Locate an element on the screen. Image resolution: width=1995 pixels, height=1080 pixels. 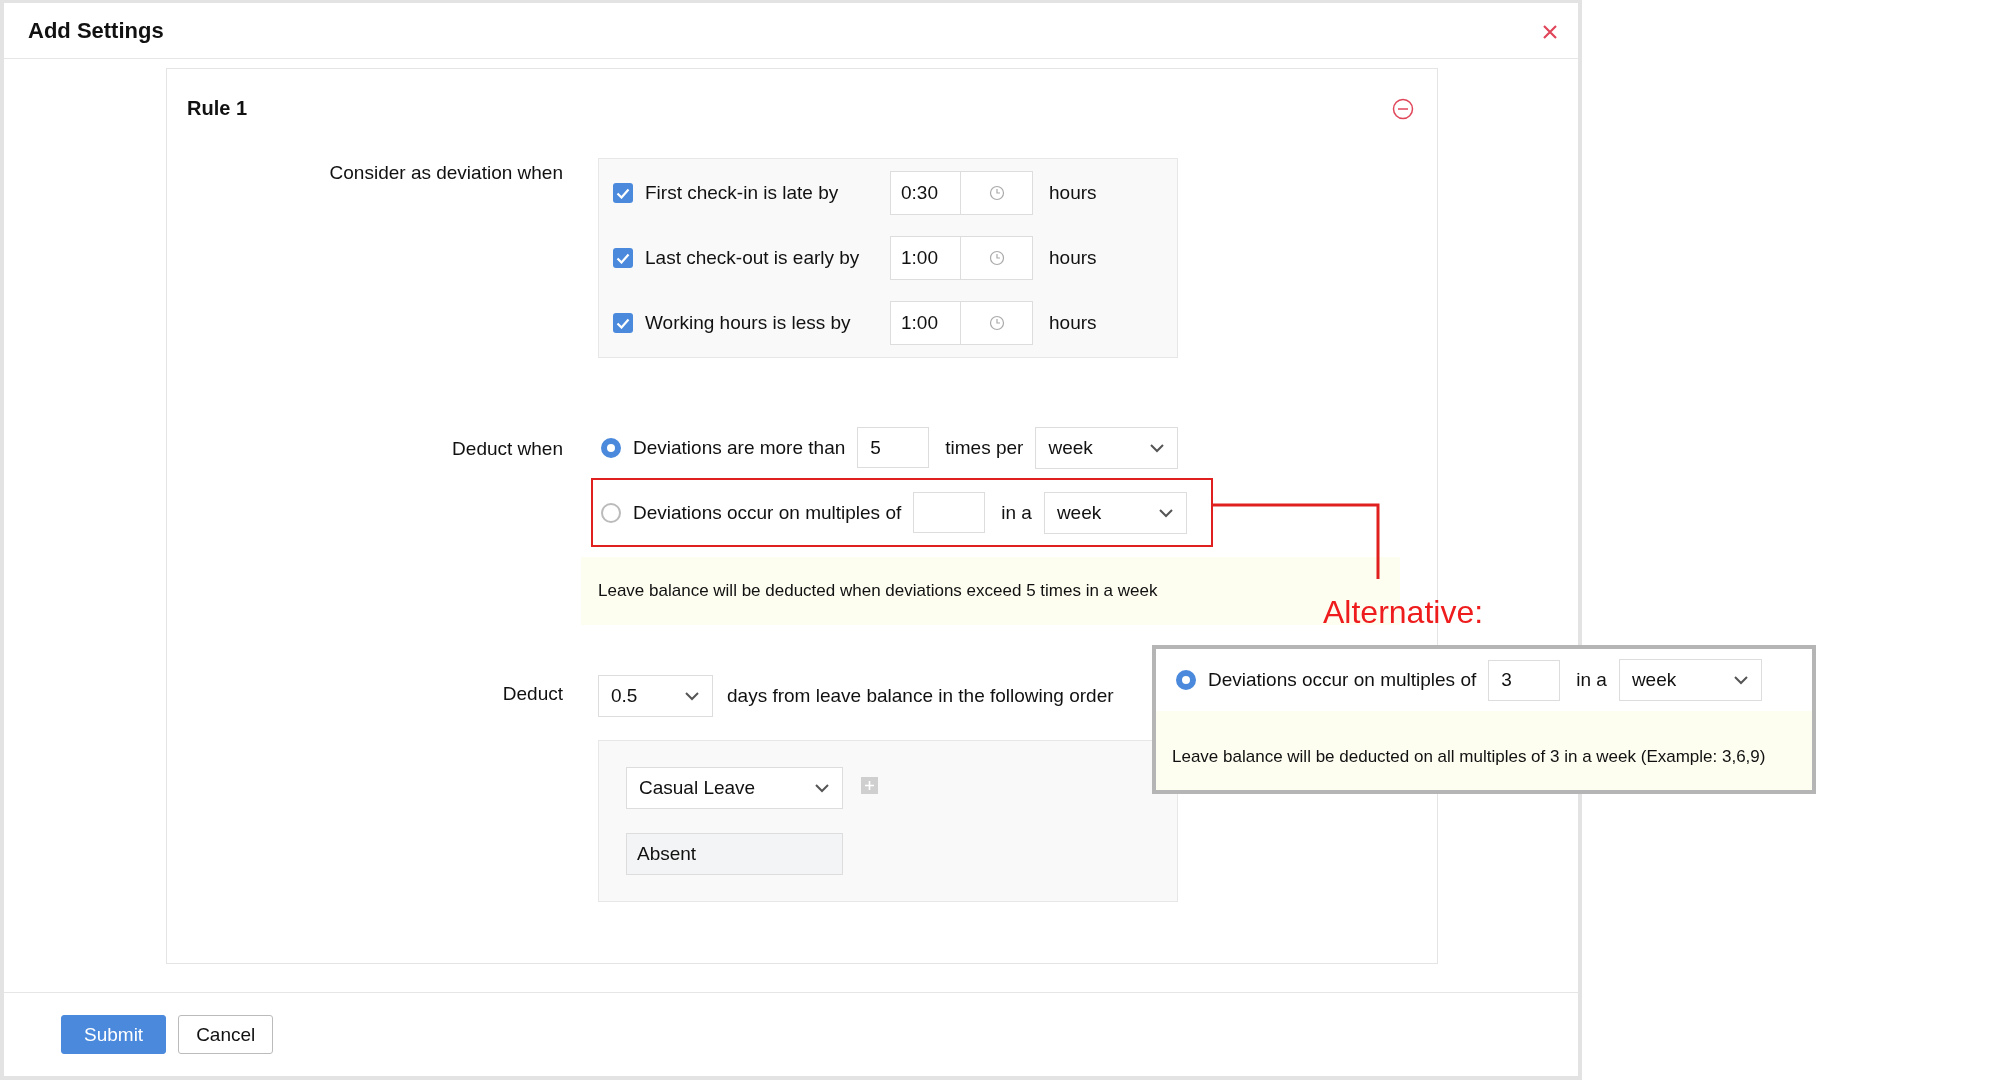
leave-type-field: Absent is located at coordinates (734, 854).